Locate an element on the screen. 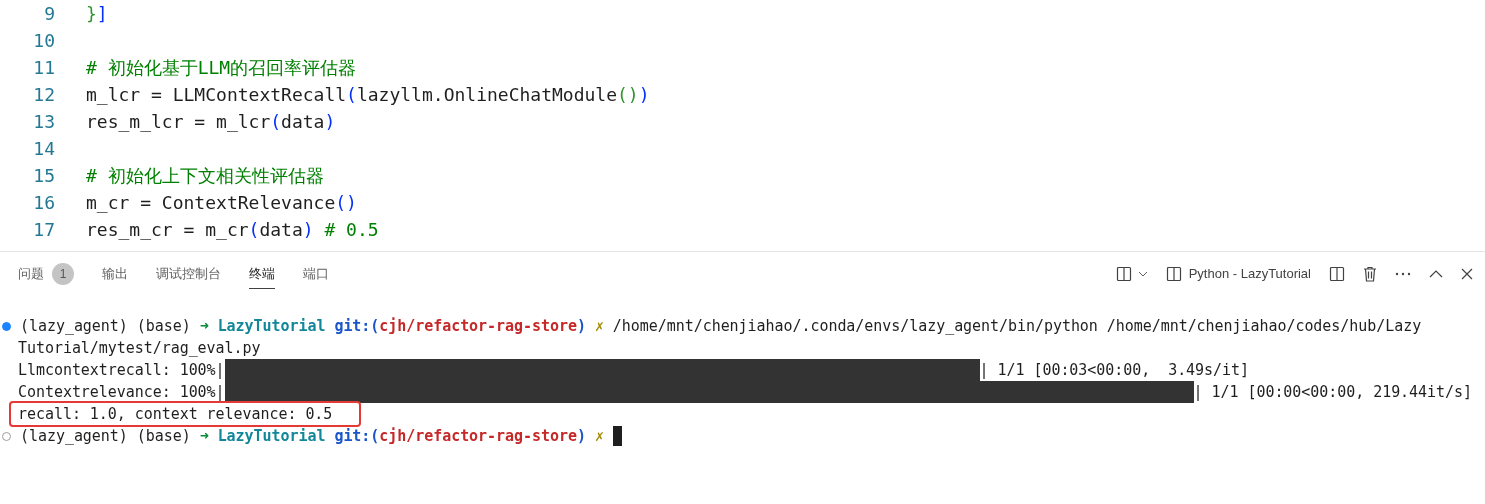 This screenshot has height=504, width=1485. split-terminal-icon is located at coordinates (1337, 274).